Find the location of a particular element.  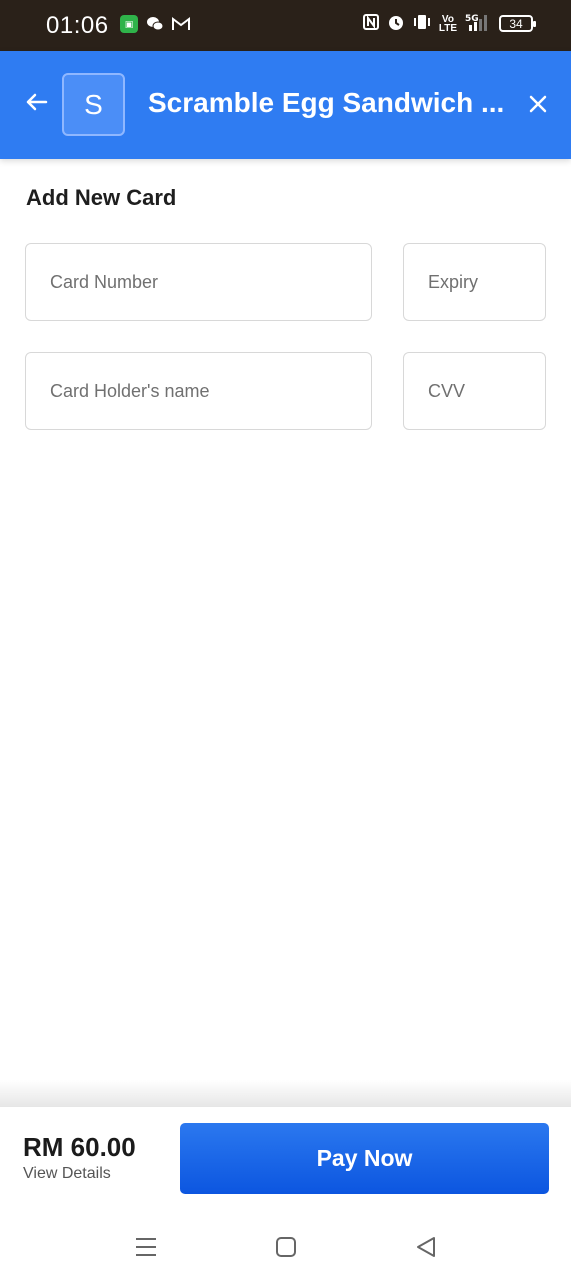

card-number-field is located at coordinates (198, 282).